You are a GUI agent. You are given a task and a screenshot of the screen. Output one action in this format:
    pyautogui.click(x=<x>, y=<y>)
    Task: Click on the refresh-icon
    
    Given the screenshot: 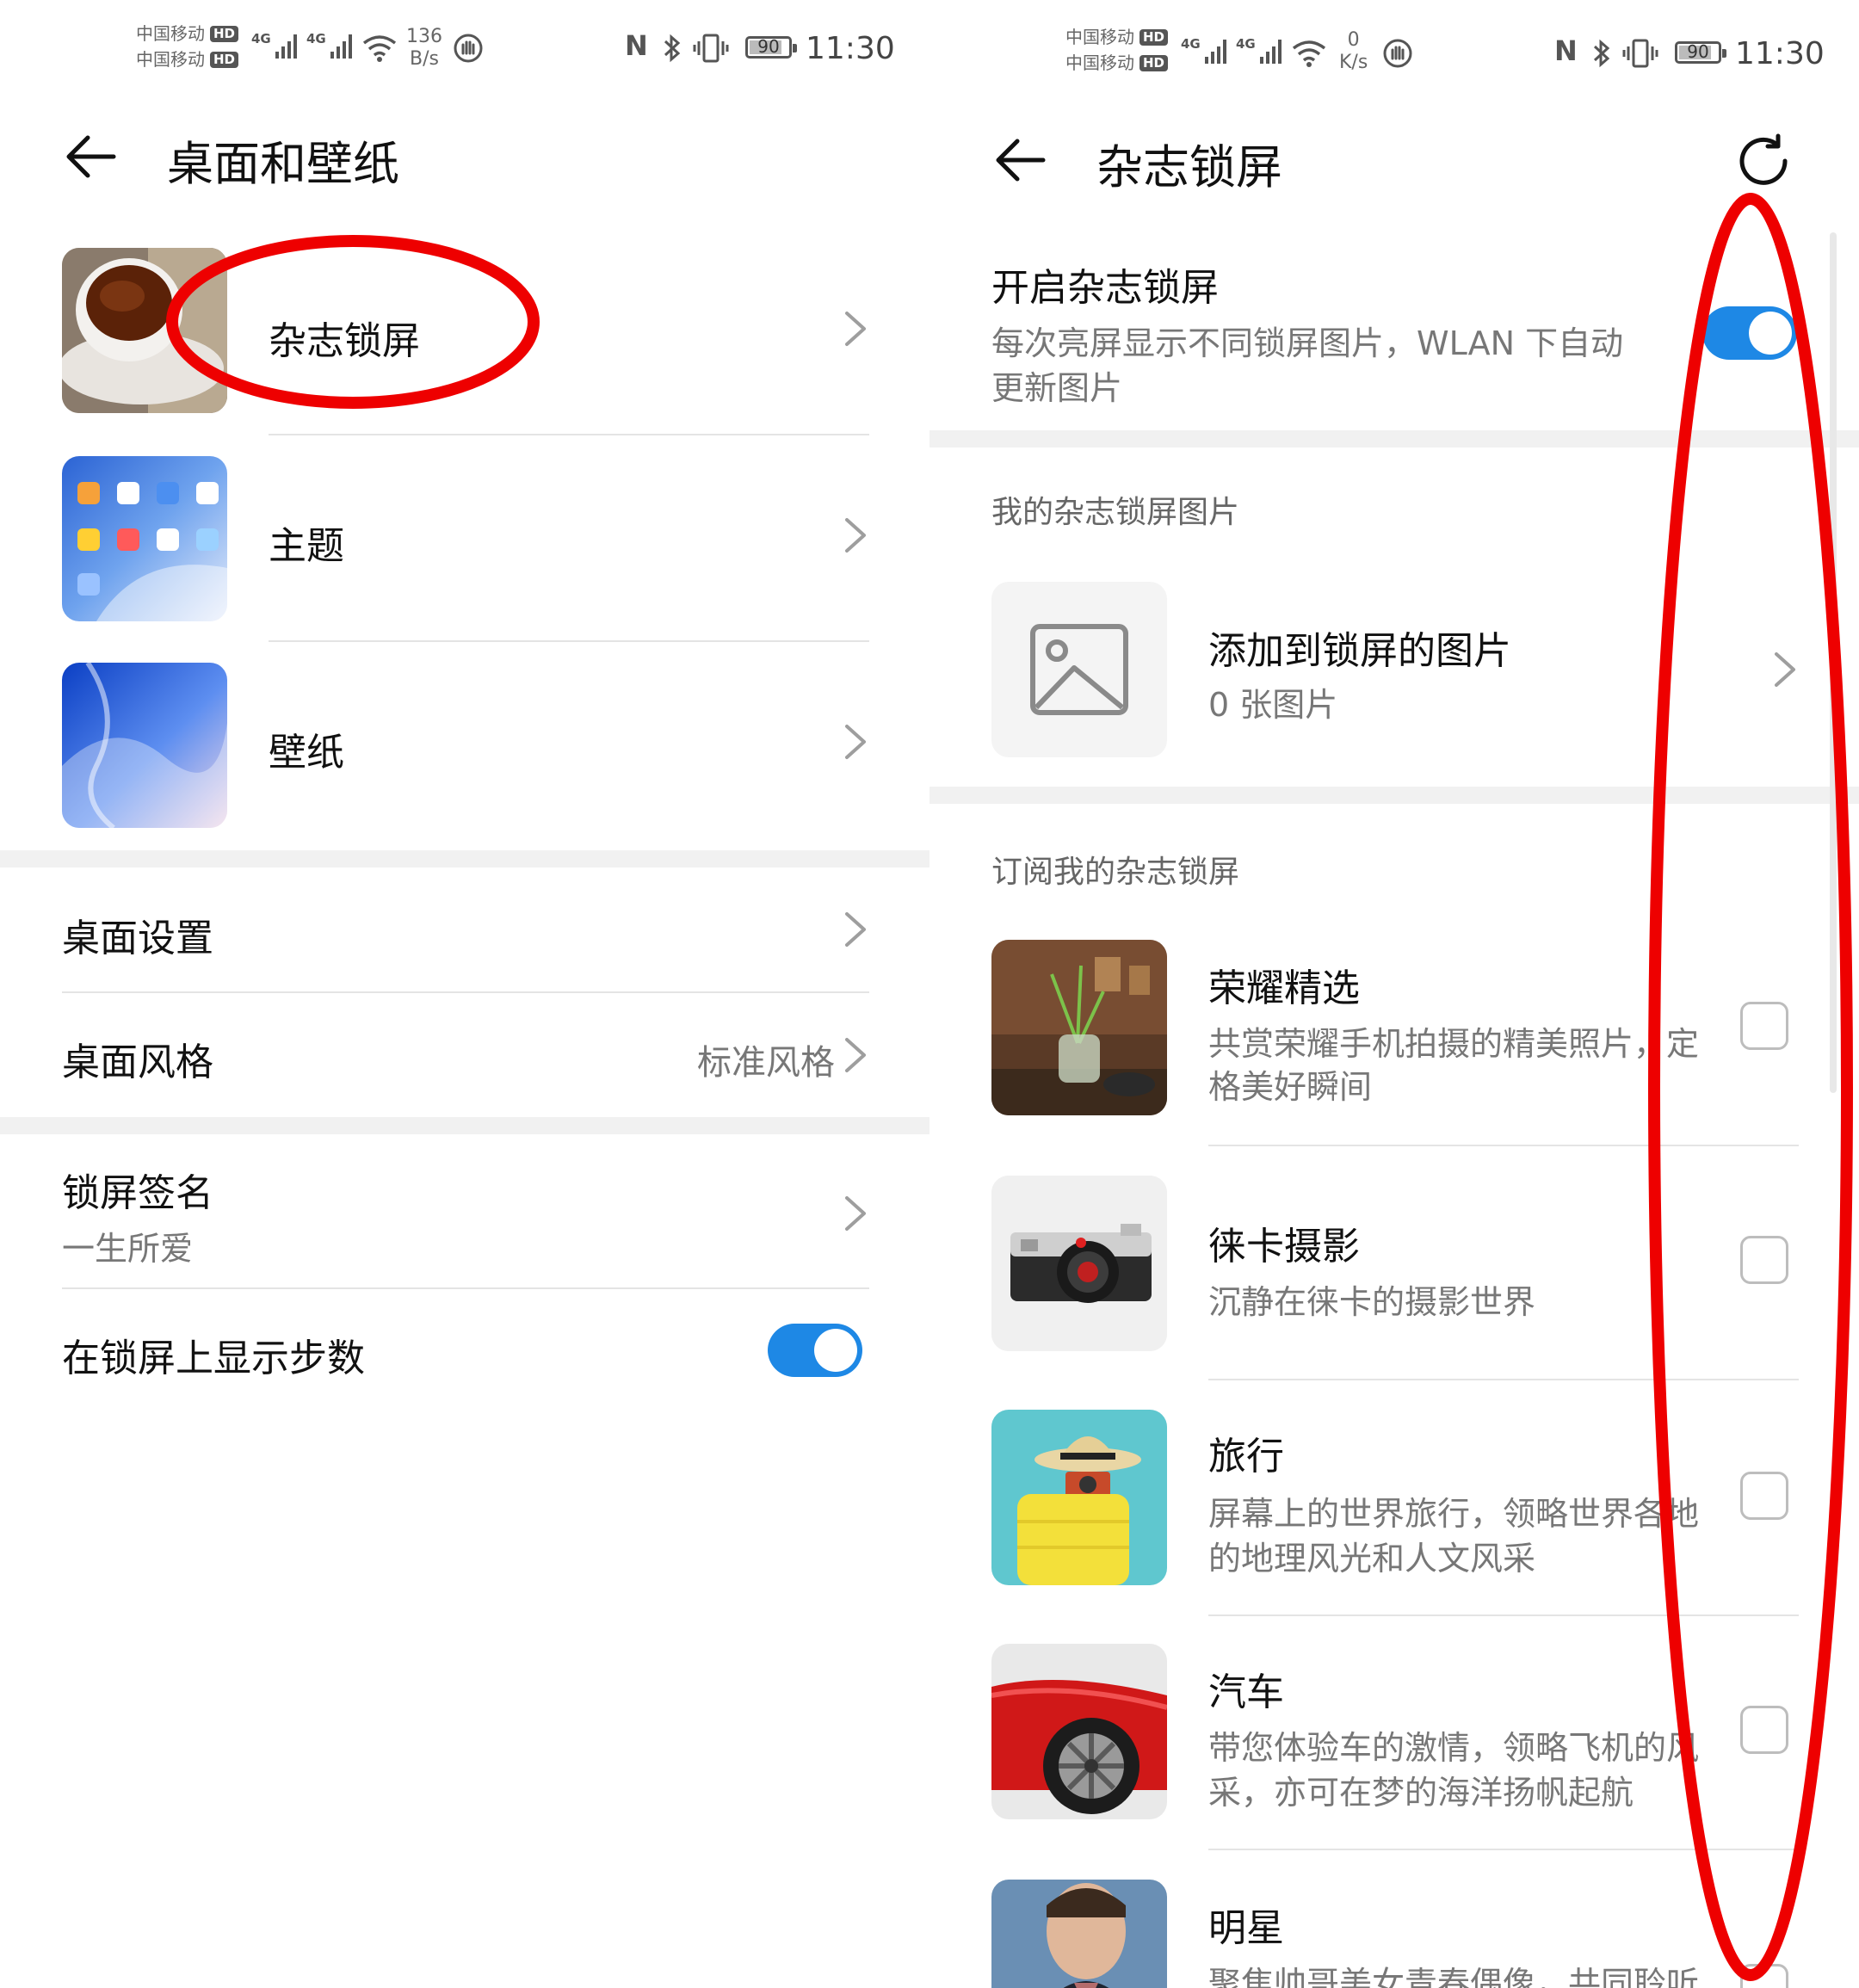 What is the action you would take?
    pyautogui.click(x=1764, y=161)
    